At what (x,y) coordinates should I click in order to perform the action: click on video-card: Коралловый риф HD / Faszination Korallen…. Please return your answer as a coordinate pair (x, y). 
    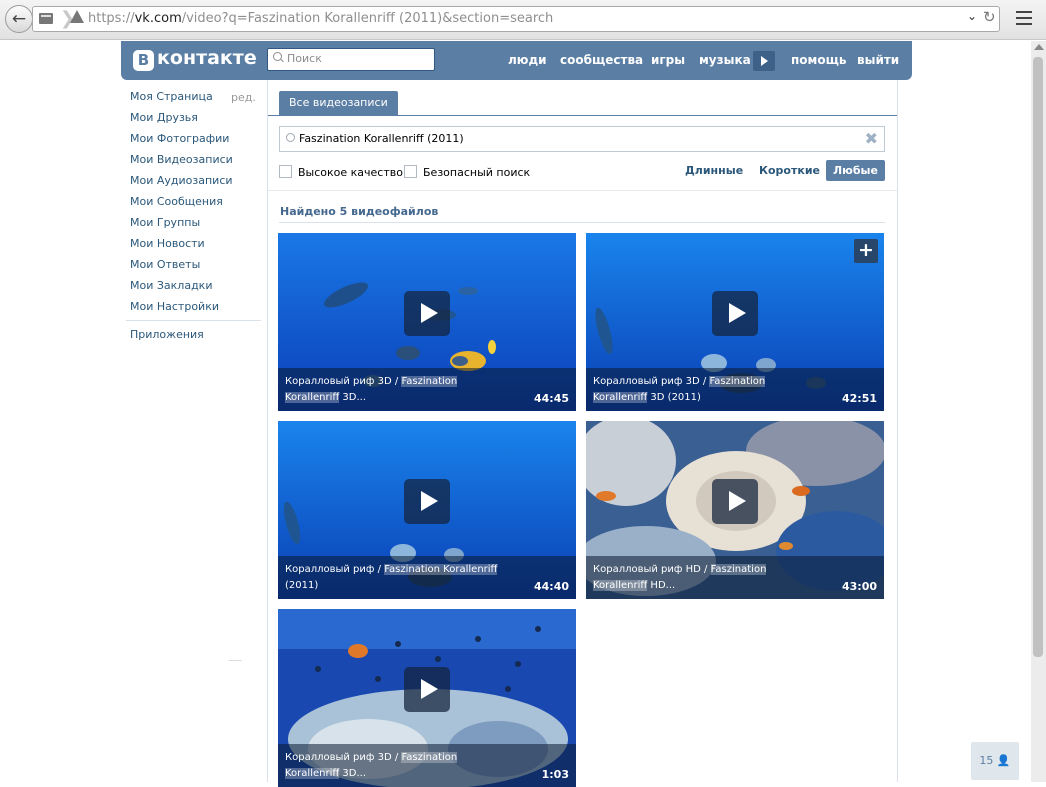
    Looking at the image, I should click on (735, 510).